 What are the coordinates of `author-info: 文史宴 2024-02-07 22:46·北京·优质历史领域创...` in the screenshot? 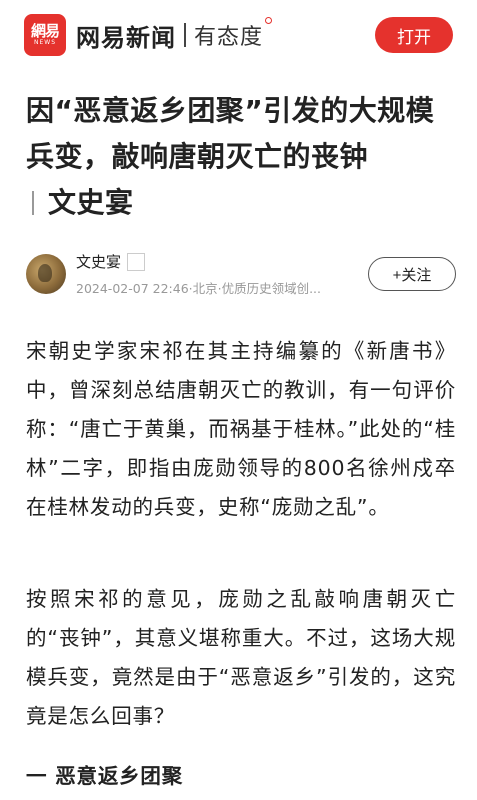 It's located at (216, 274).